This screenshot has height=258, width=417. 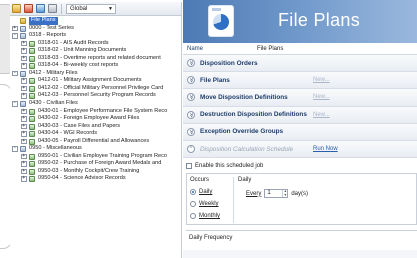 I want to click on daily-group: Daily Every 1 ▲ ▼ day(s), so click(x=323, y=200).